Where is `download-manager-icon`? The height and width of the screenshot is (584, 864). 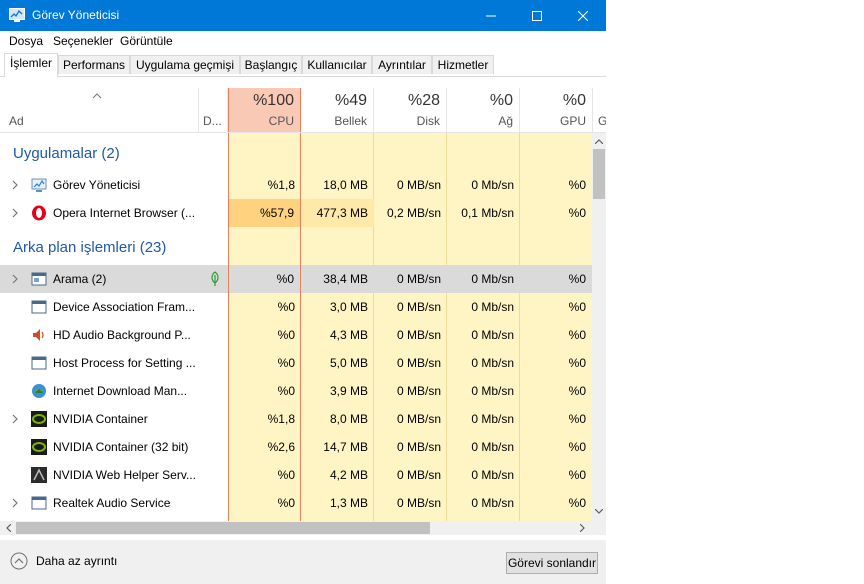 download-manager-icon is located at coordinates (39, 391).